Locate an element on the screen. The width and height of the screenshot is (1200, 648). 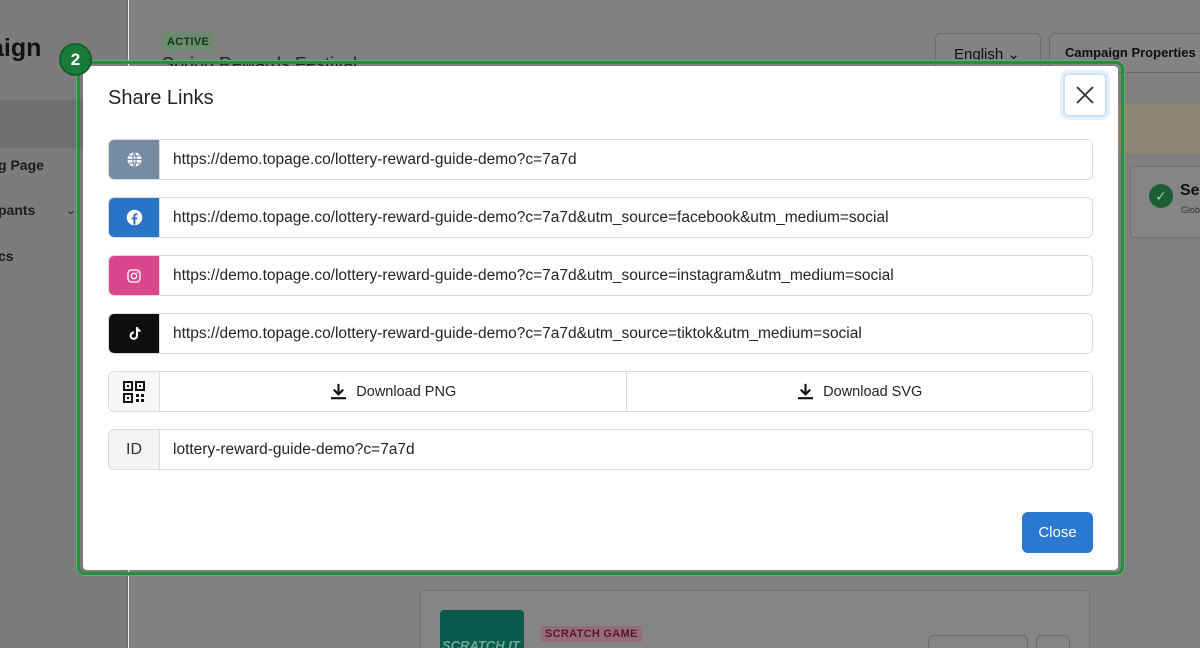
campaign-id-row: ID lottery-reward-guide-demo?c=7a7d is located at coordinates (600, 449).